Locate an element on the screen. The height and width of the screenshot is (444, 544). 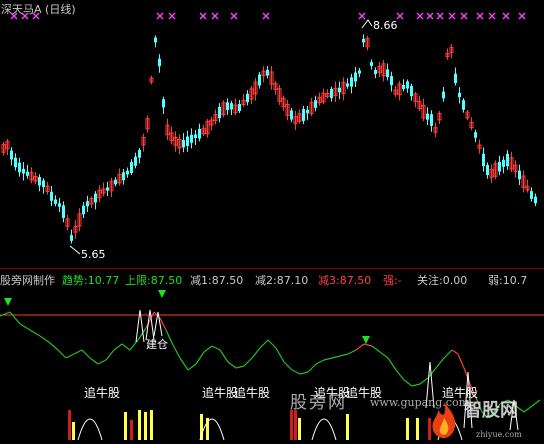
high-price-label: 8.66 is located at coordinates (385, 25).